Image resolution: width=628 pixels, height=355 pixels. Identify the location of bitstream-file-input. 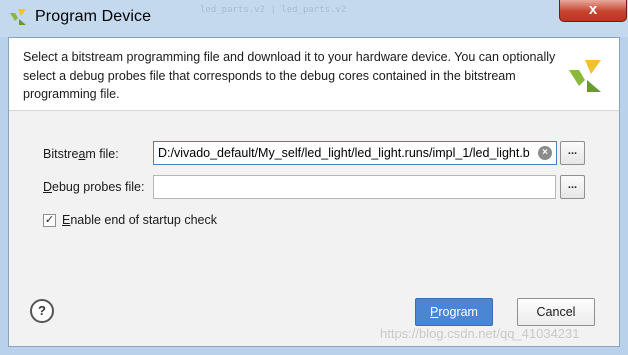
(355, 153).